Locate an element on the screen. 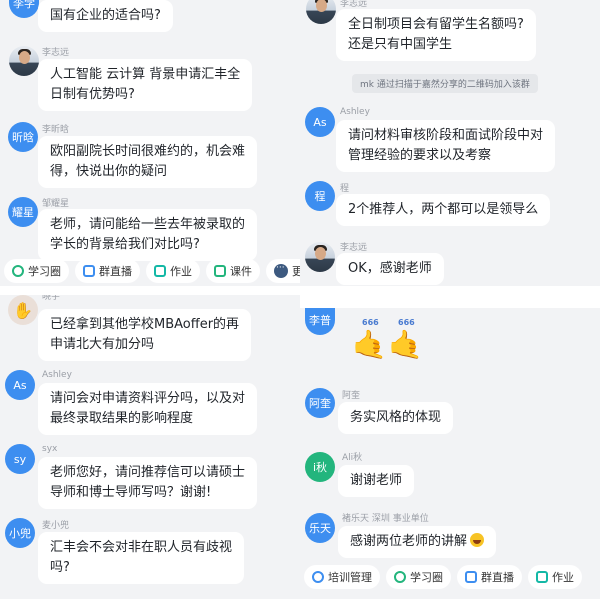  message-bubble: 欧阳副院长时间很难约的，机会难 得，快说出你的疑问 is located at coordinates (148, 162).